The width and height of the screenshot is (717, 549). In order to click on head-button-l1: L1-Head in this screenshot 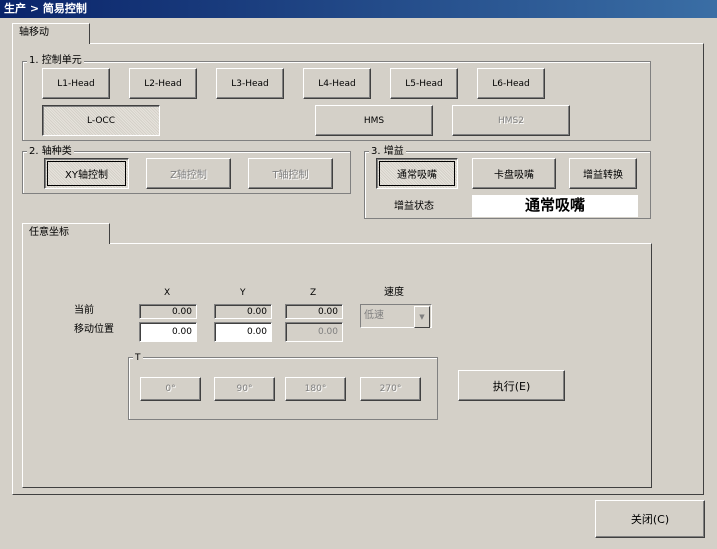, I will do `click(76, 83)`.